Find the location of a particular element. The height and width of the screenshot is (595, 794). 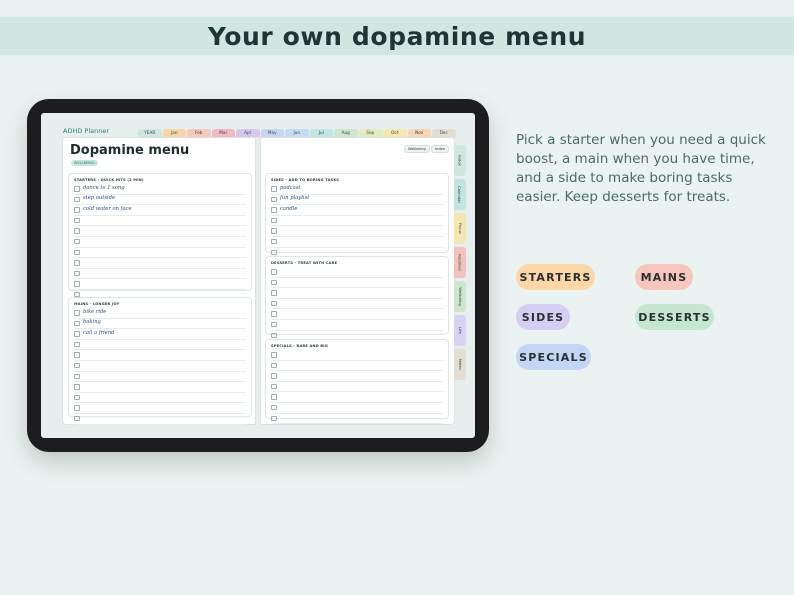

tab-month-jul: Jul is located at coordinates (321, 133).